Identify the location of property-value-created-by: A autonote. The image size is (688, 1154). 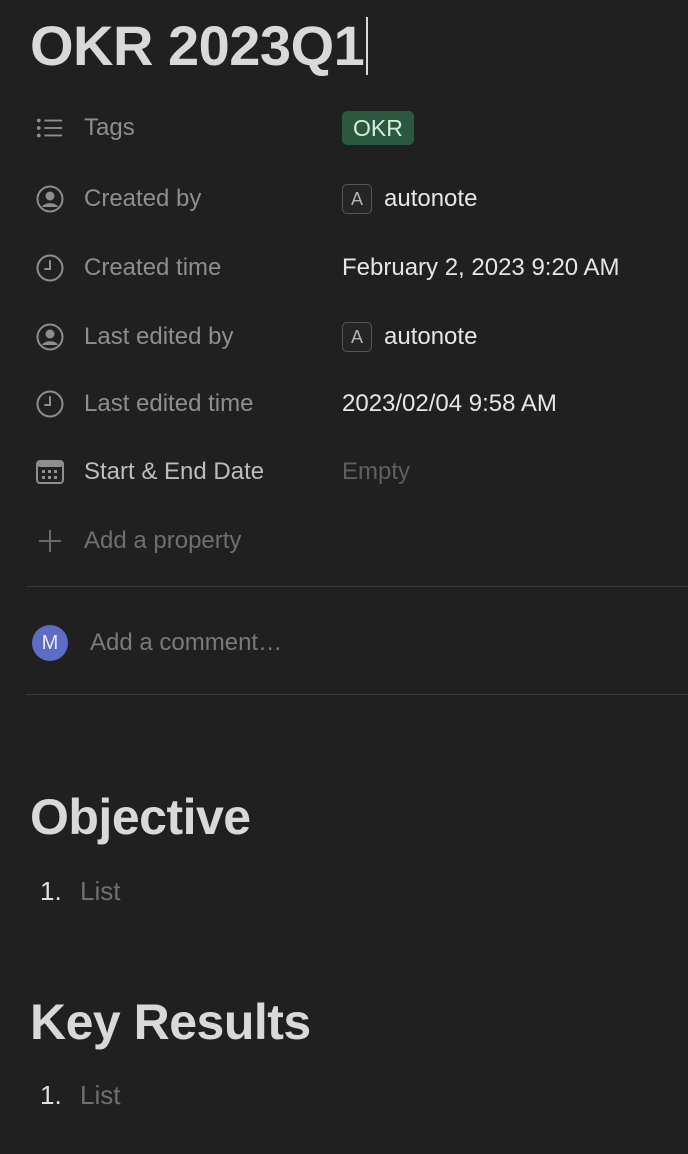
(409, 199).